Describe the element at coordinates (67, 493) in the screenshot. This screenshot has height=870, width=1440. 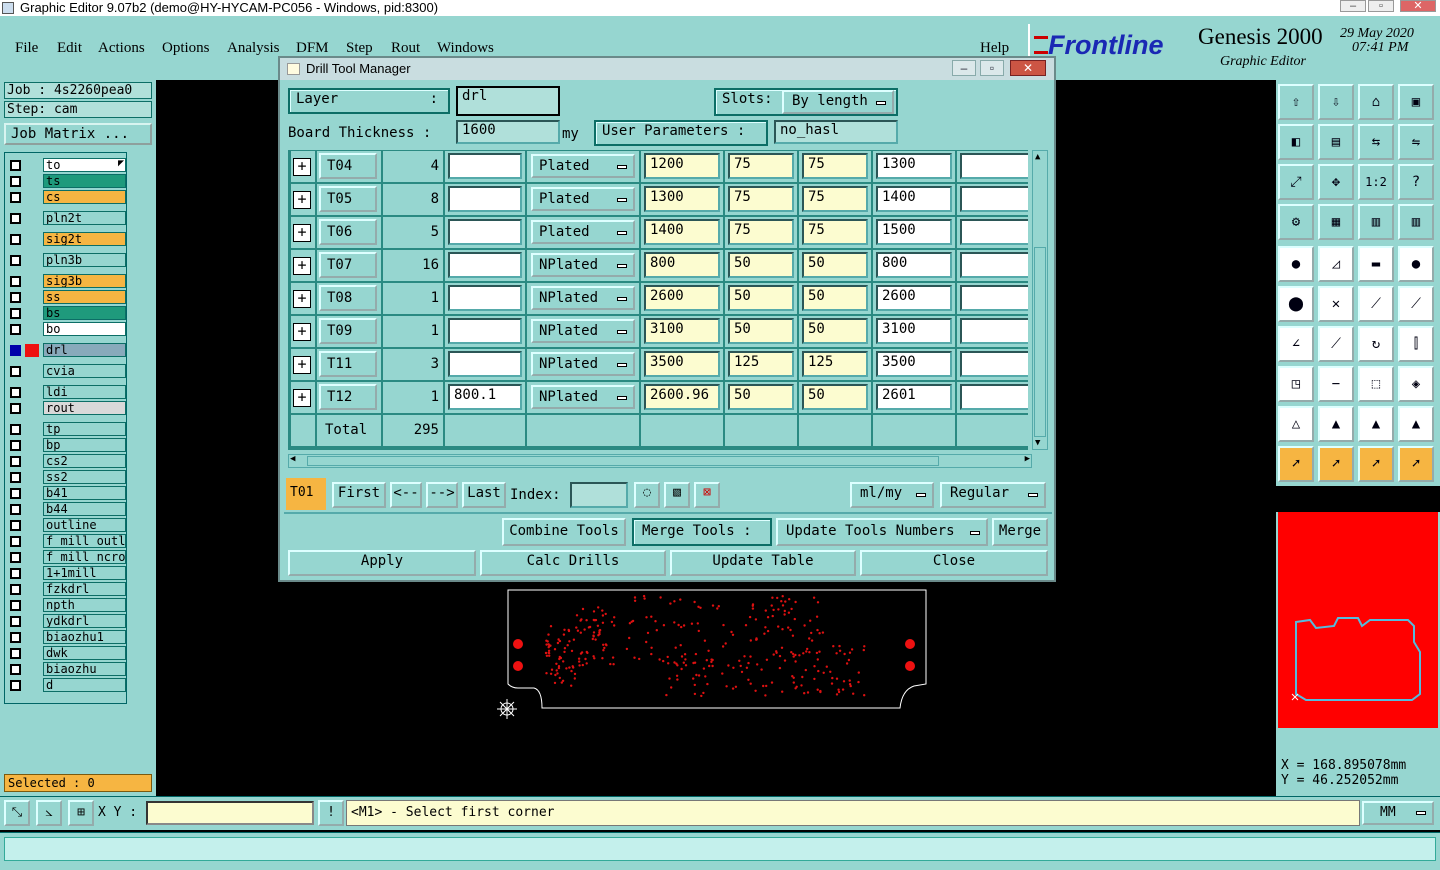
I see `layer-row: b41` at that location.